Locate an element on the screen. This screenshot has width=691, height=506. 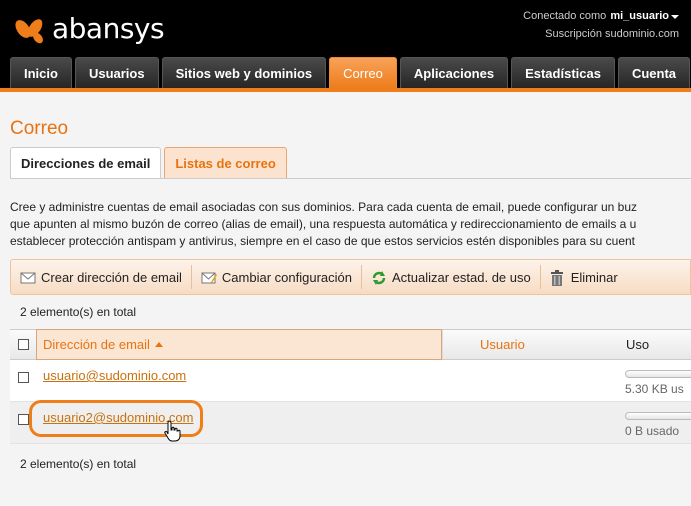
usage-text: 5.30 KB us is located at coordinates (654, 389).